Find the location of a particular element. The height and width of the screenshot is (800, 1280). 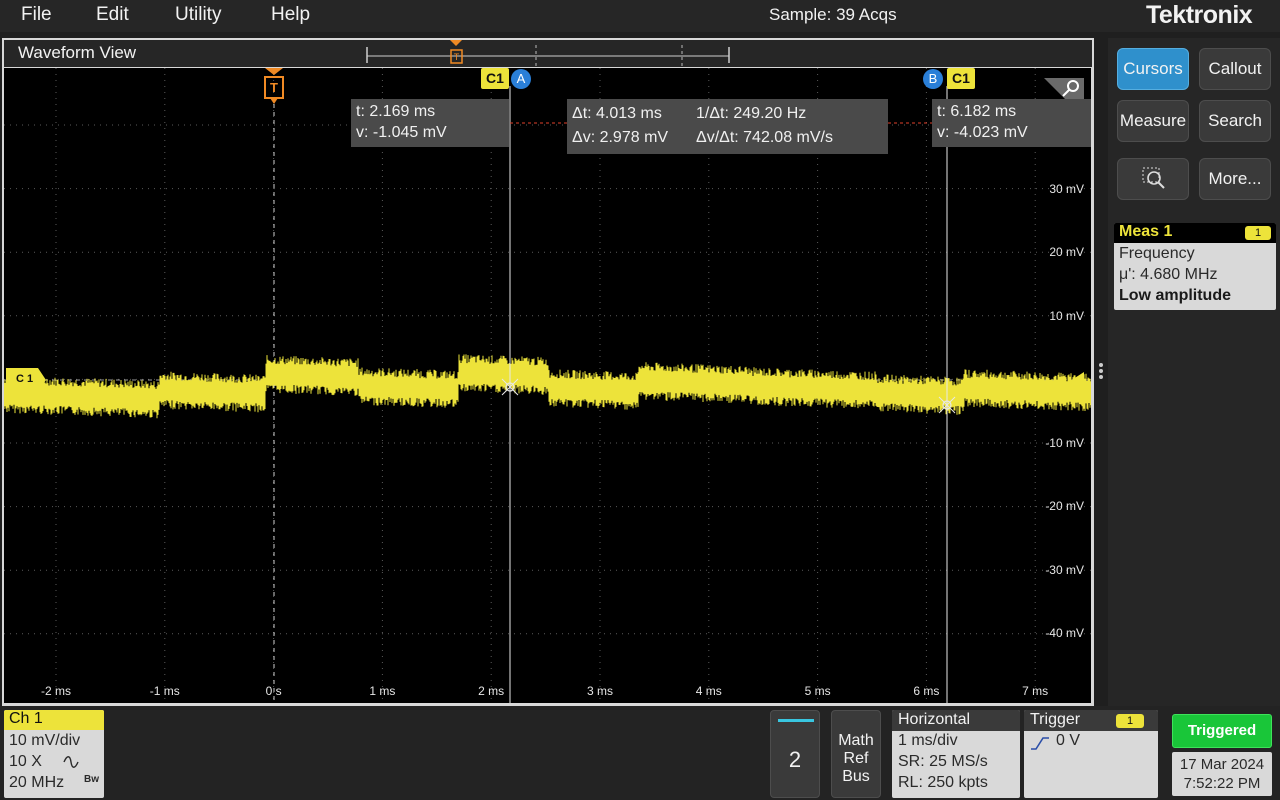

delta-time: Δt: 4.013 ms is located at coordinates (617, 113).